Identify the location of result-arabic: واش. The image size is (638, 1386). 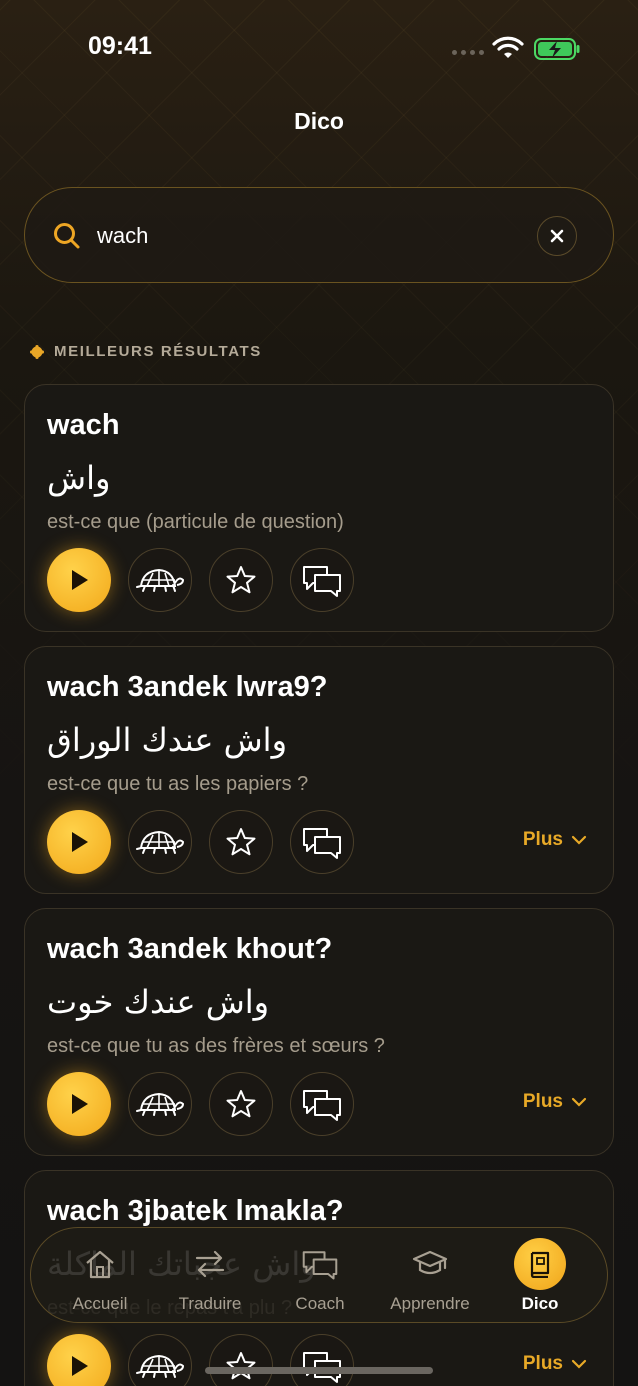
(79, 478).